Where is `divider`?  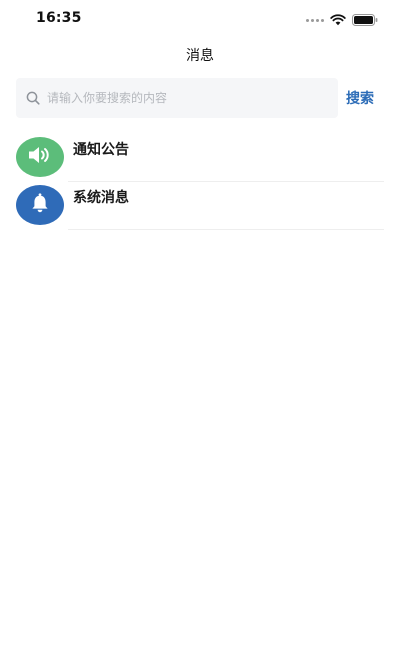
divider is located at coordinates (226, 229).